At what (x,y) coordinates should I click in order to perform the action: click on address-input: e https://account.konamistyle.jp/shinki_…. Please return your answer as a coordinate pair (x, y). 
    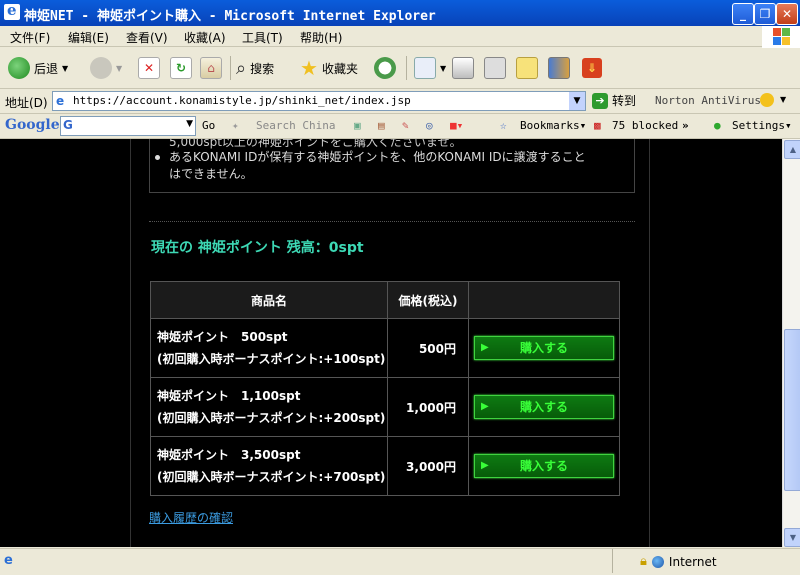
    Looking at the image, I should click on (319, 101).